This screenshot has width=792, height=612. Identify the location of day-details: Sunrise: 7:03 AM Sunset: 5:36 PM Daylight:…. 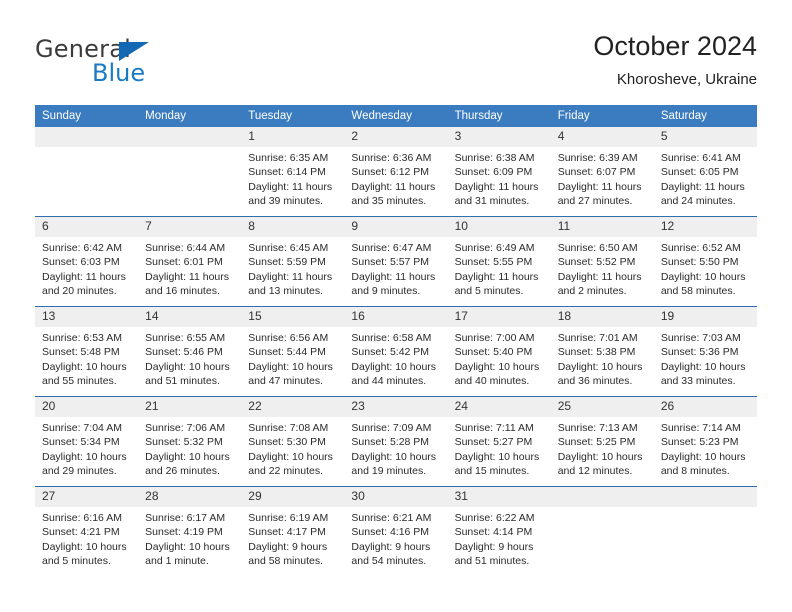
(705, 358).